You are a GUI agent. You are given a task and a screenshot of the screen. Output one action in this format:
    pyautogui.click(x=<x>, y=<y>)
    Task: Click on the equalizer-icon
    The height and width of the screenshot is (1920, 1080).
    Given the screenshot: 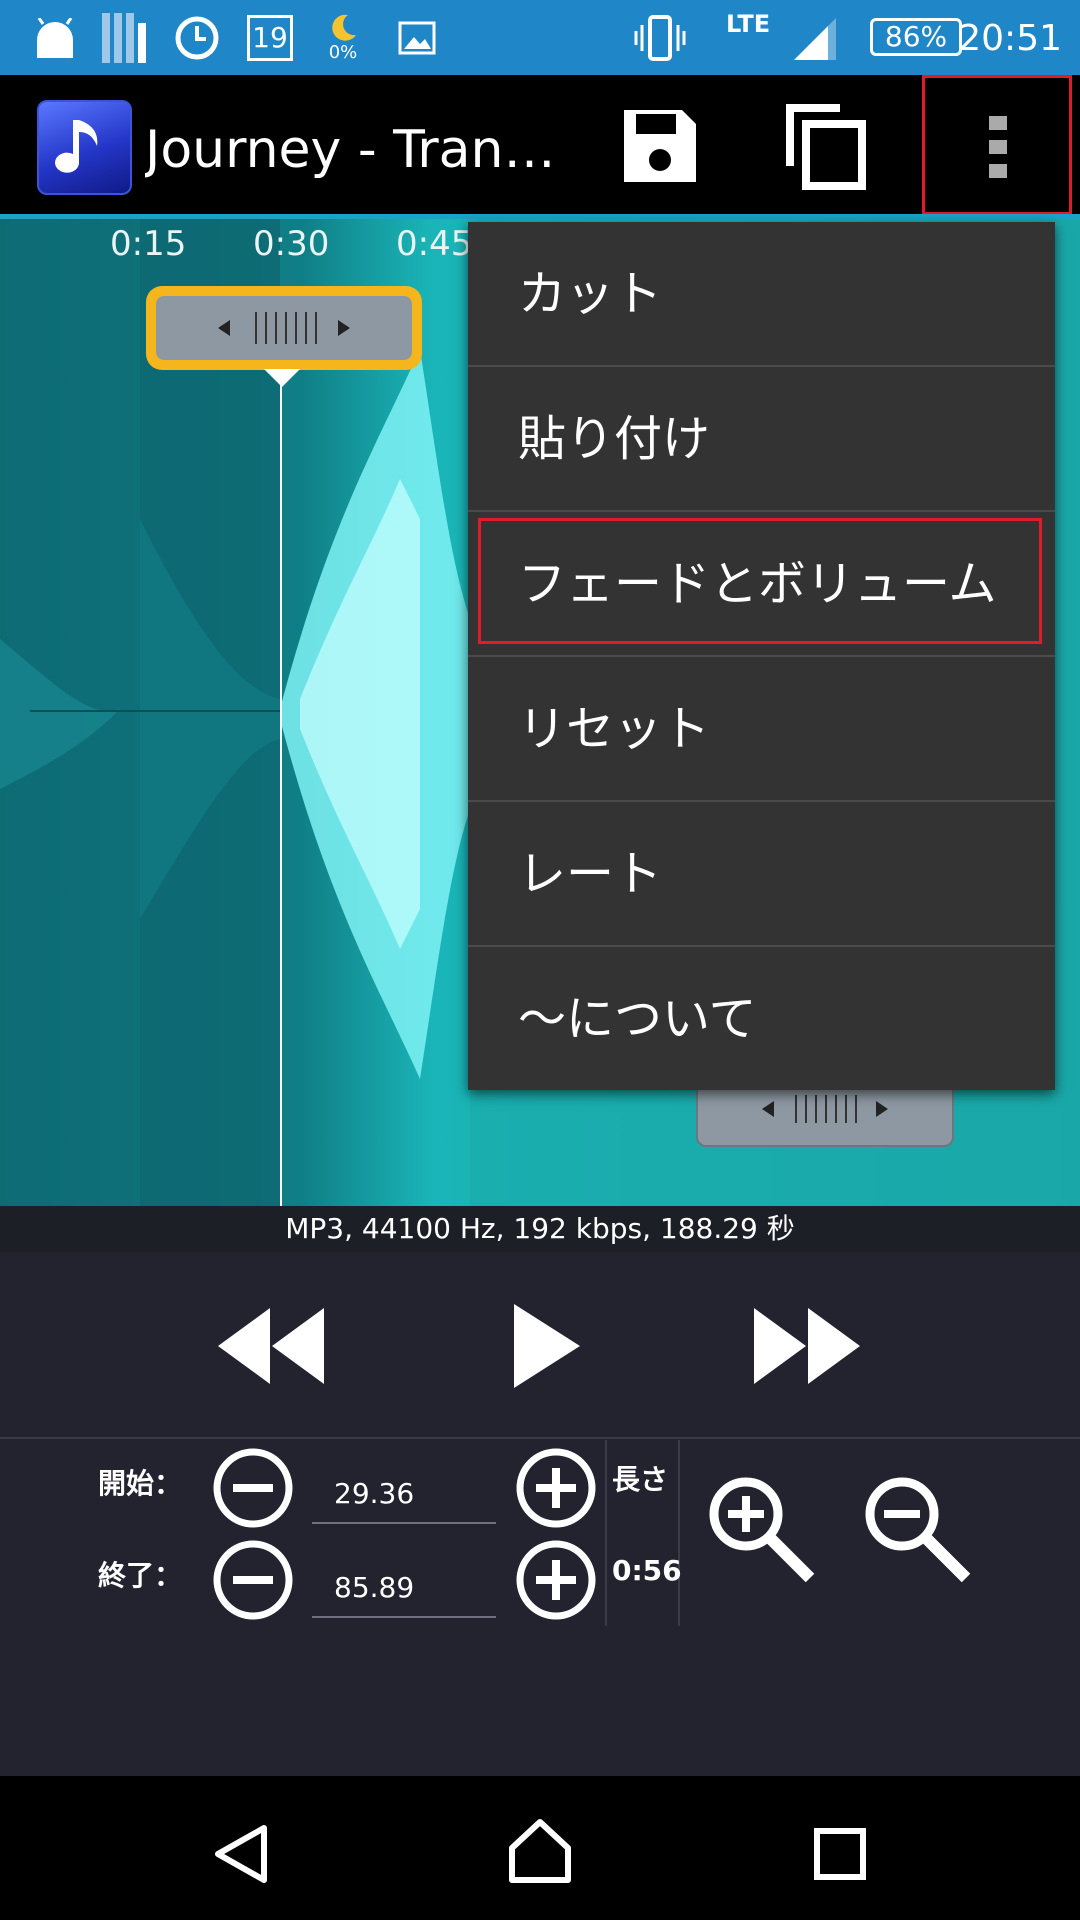 What is the action you would take?
    pyautogui.click(x=125, y=37)
    